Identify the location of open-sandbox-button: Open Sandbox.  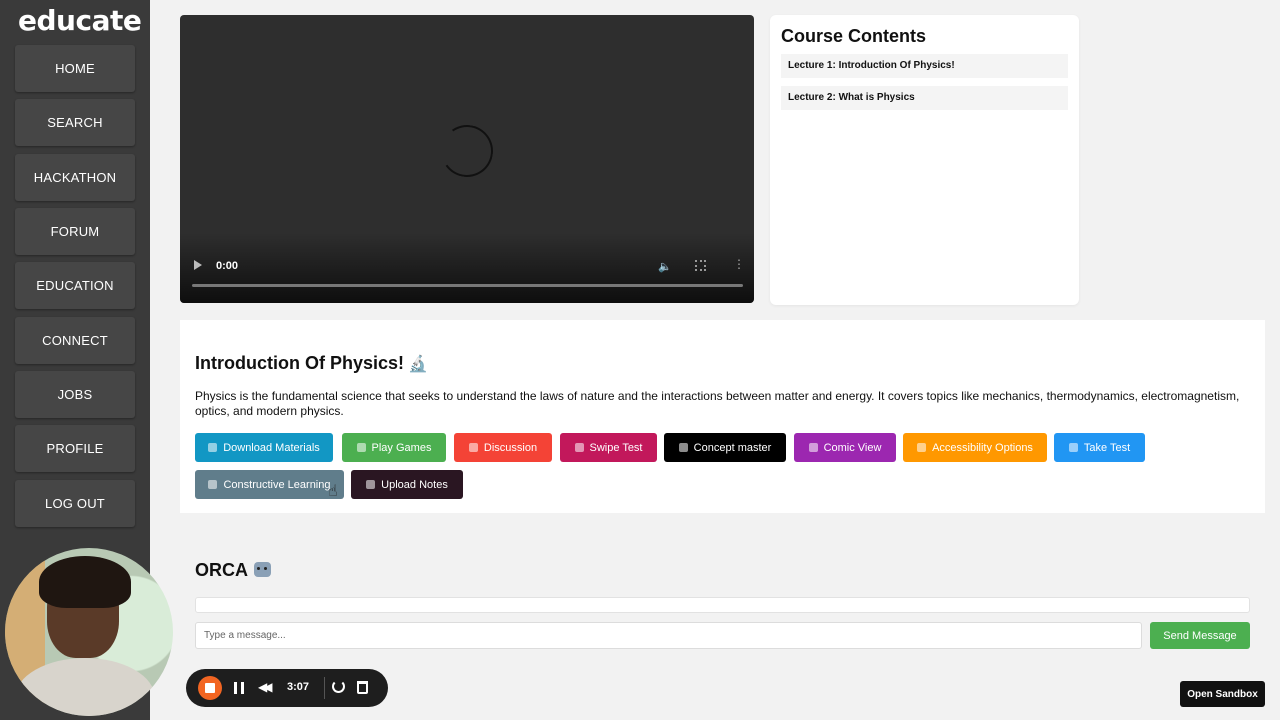
(1222, 694).